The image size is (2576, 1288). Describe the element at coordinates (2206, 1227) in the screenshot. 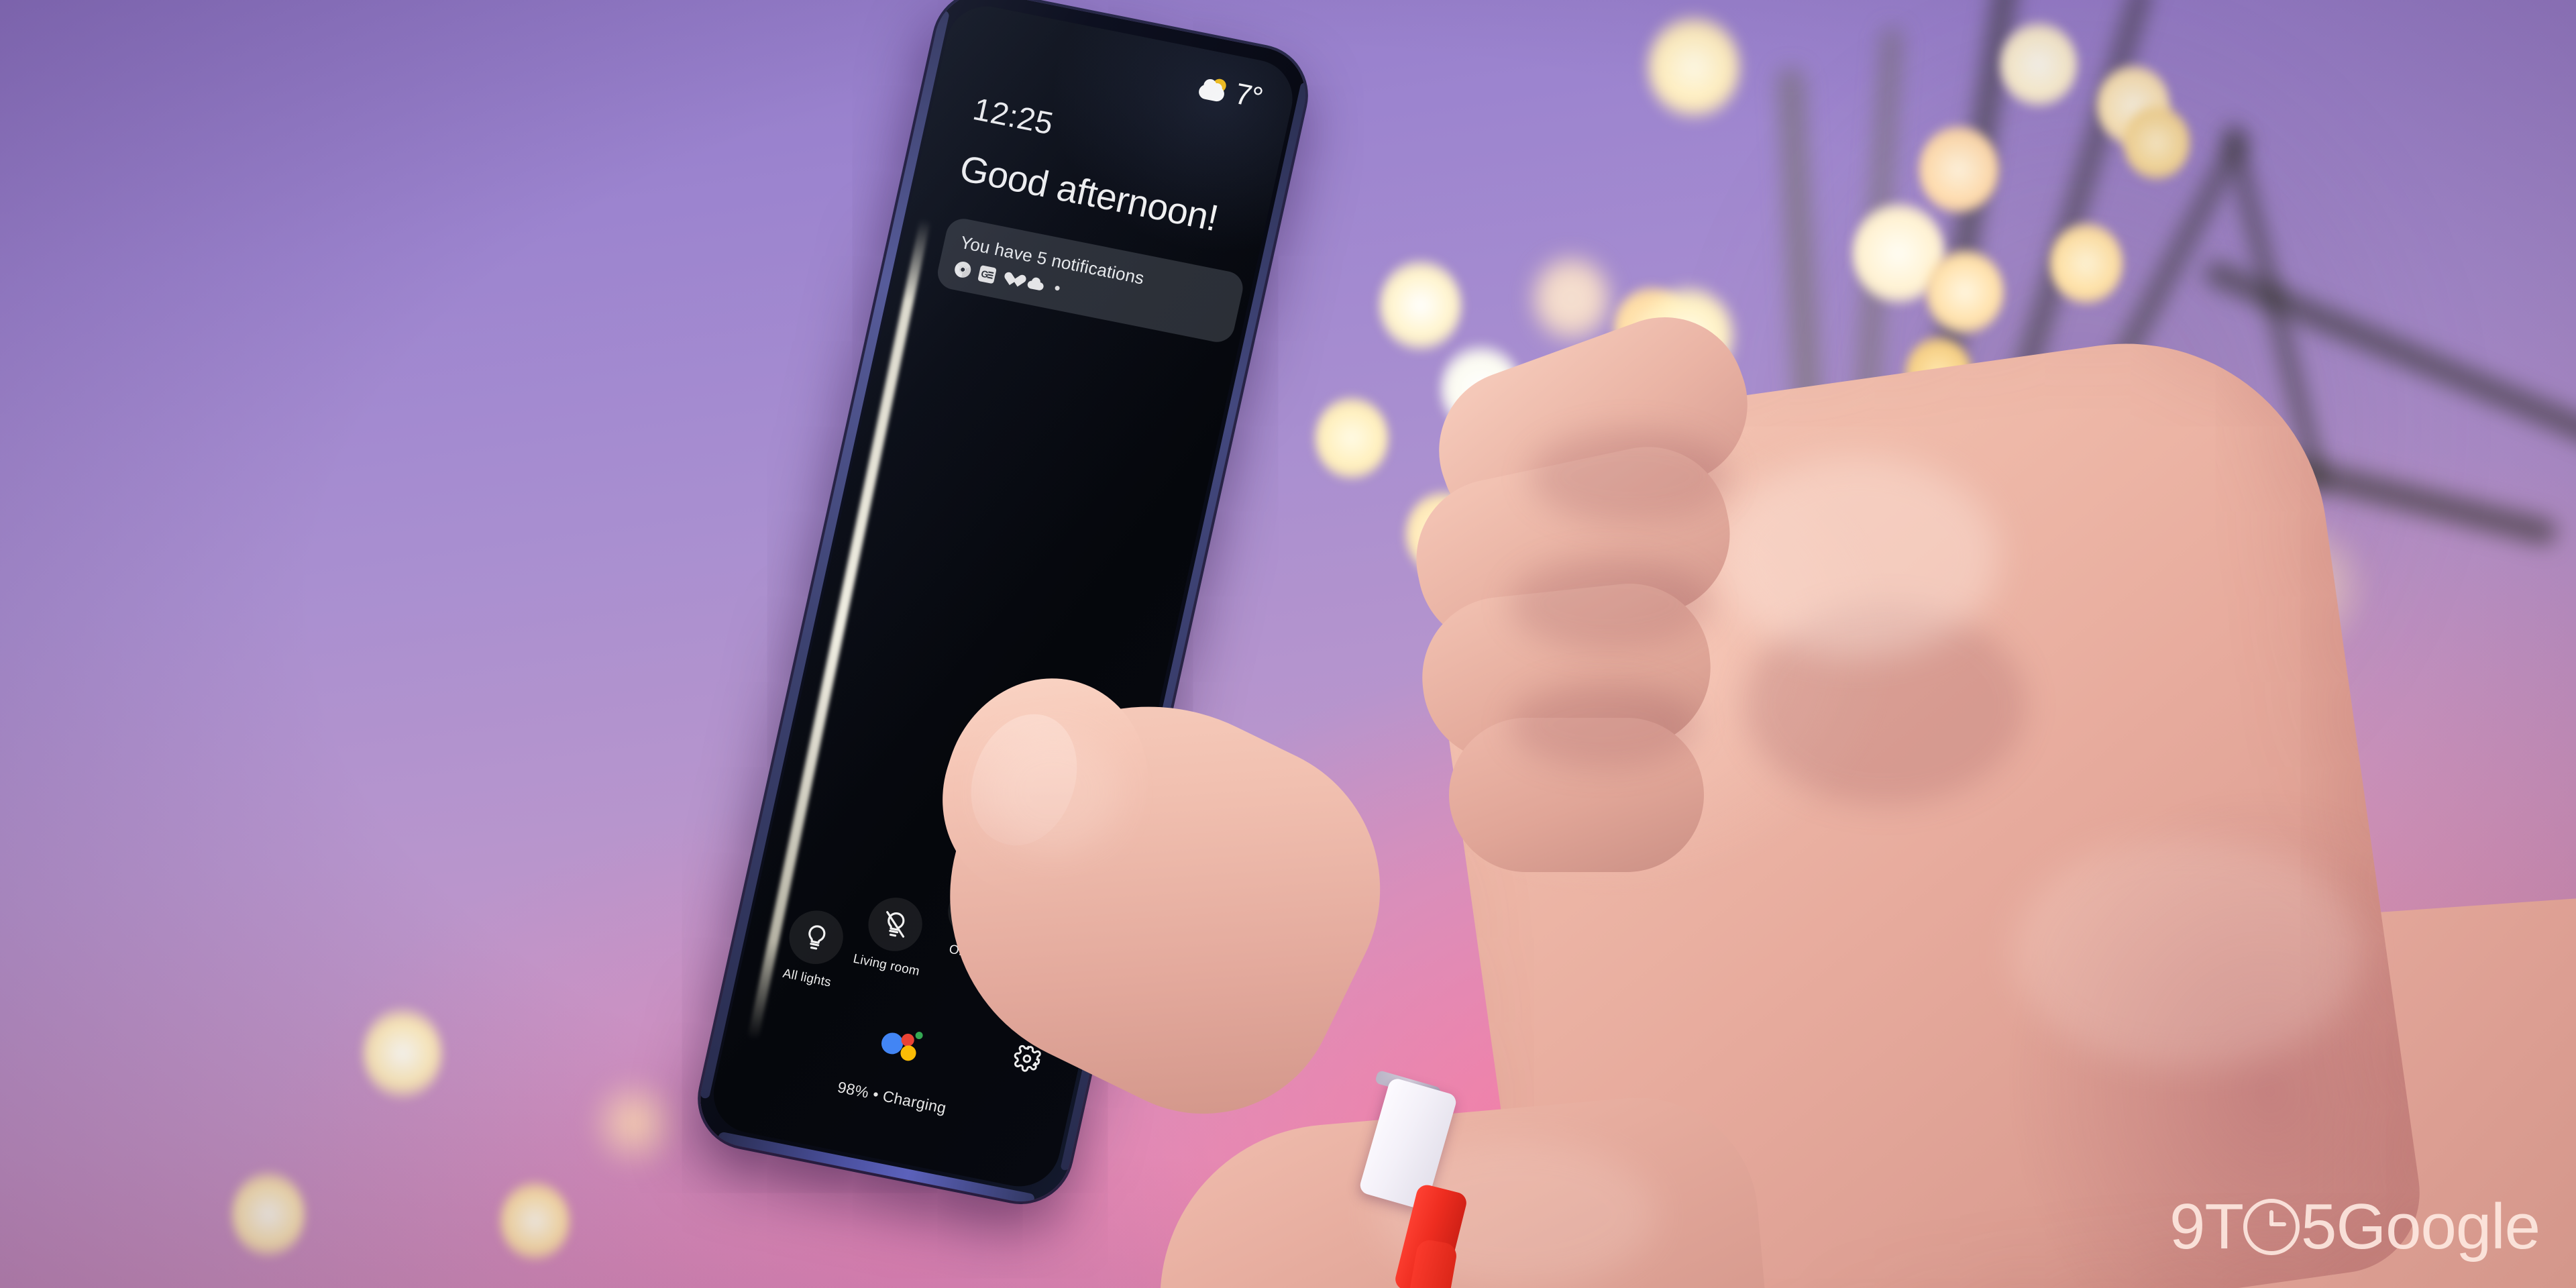

I see `watermark-prefix: 9T` at that location.